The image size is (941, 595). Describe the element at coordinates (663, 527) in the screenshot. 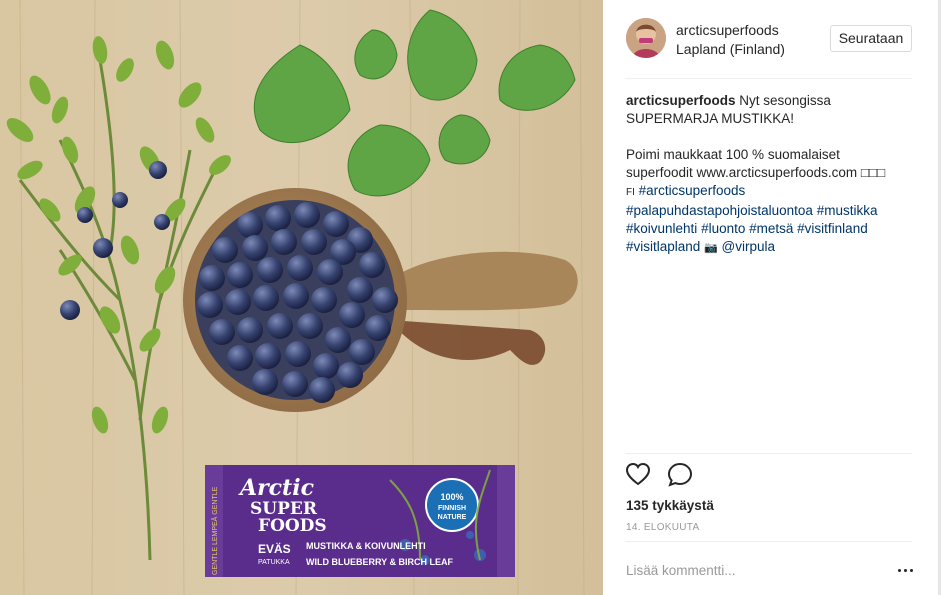

I see `post-date: 14. ELOKUUTA` at that location.